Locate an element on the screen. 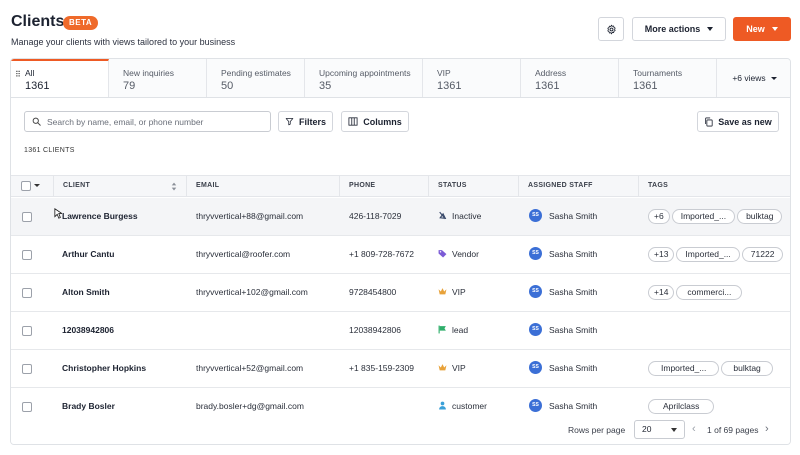 This screenshot has width=800, height=455. client-email: thryvvertical@roofer.com is located at coordinates (243, 254).